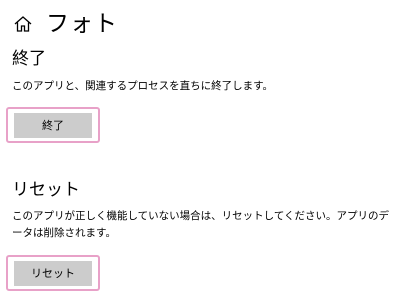 The height and width of the screenshot is (301, 400). What do you see at coordinates (143, 86) in the screenshot?
I see `terminate-description: このアプリと、関連するプロセスを直ちに終了します。` at bounding box center [143, 86].